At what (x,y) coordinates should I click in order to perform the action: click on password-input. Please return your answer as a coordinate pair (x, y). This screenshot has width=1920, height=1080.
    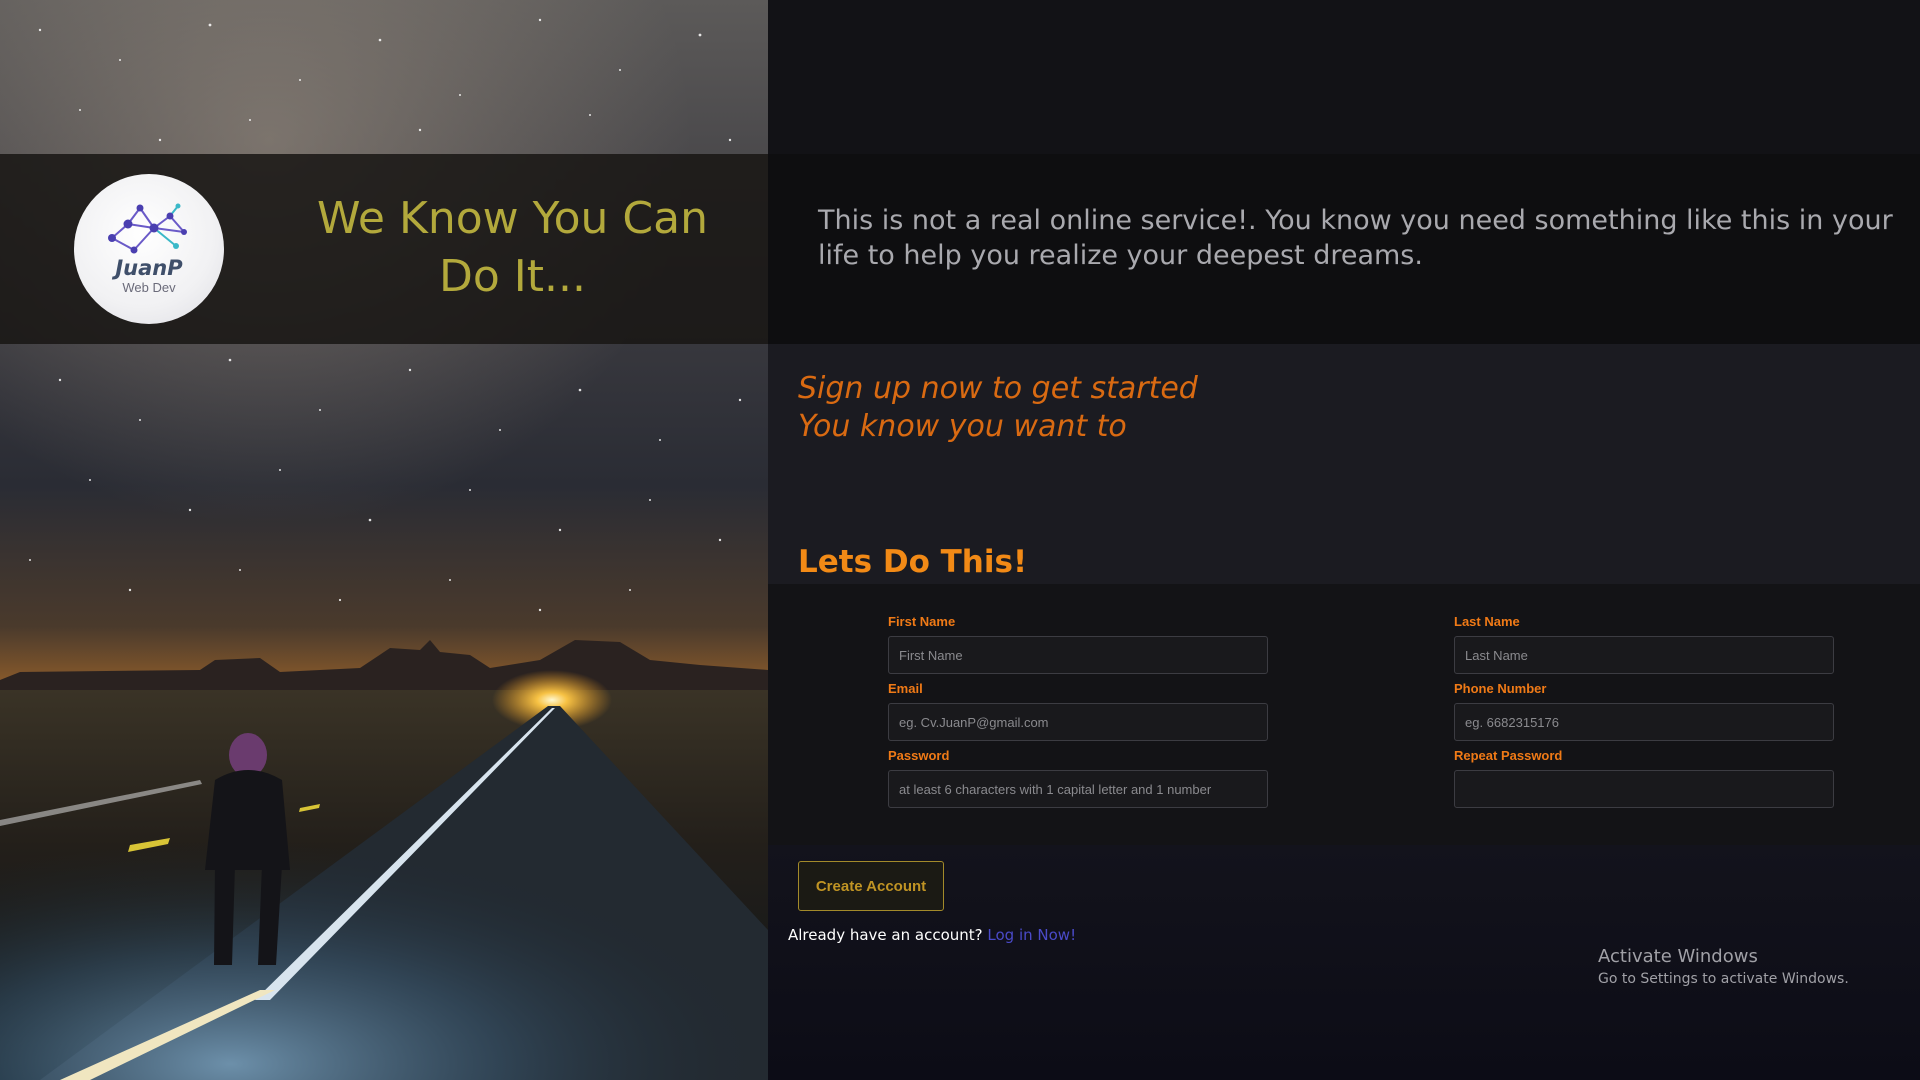
    Looking at the image, I should click on (1078, 789).